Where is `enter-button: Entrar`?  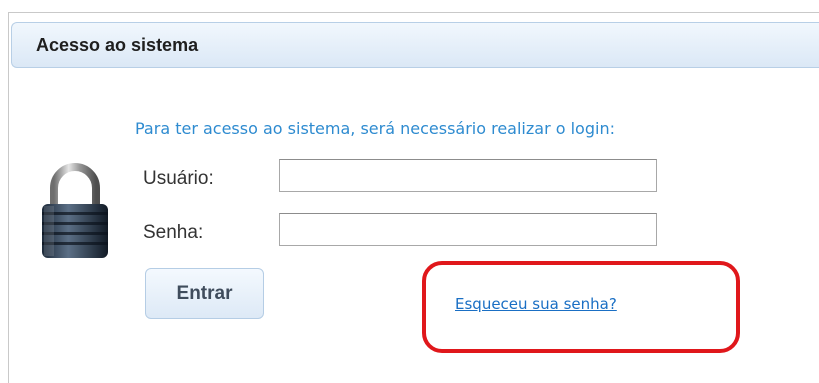 enter-button: Entrar is located at coordinates (204, 293).